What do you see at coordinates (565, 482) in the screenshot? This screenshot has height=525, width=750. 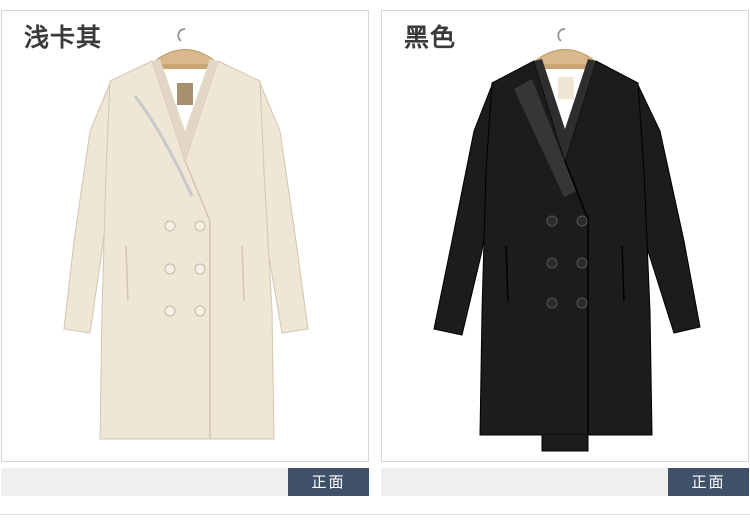 I see `view-bar-black: 正面` at bounding box center [565, 482].